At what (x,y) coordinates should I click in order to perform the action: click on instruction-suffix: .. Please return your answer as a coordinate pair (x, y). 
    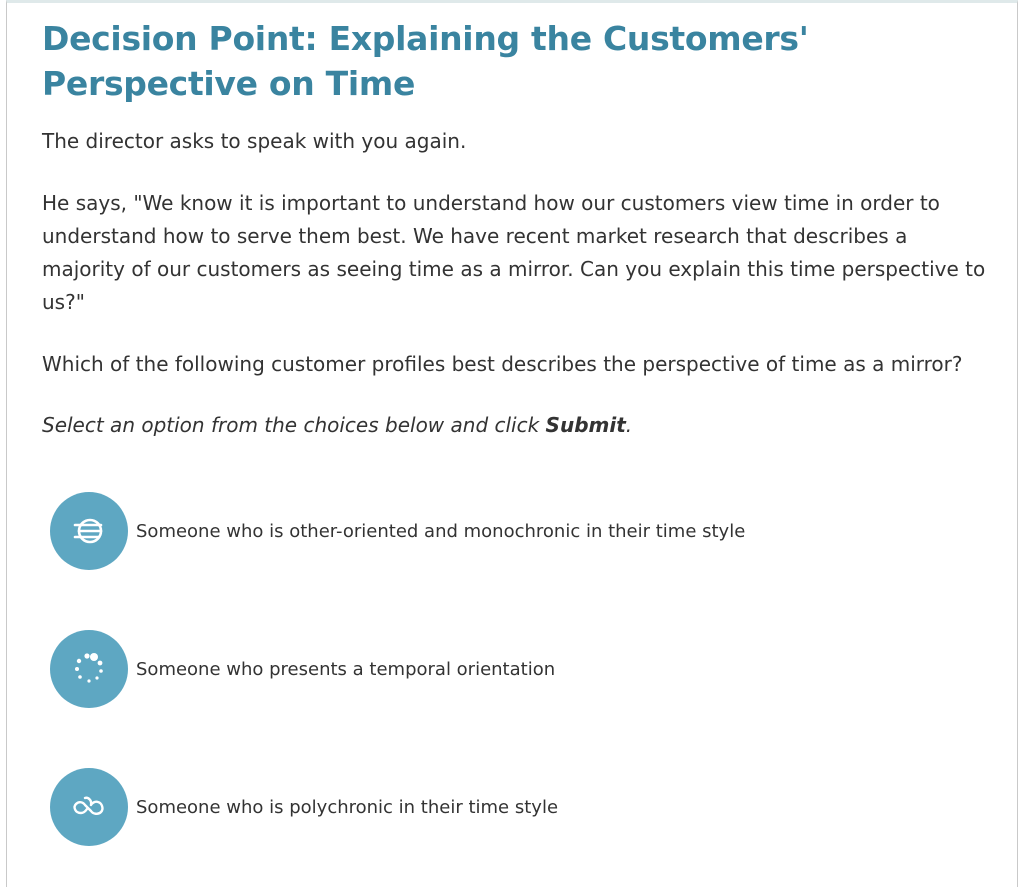
    Looking at the image, I should click on (629, 425).